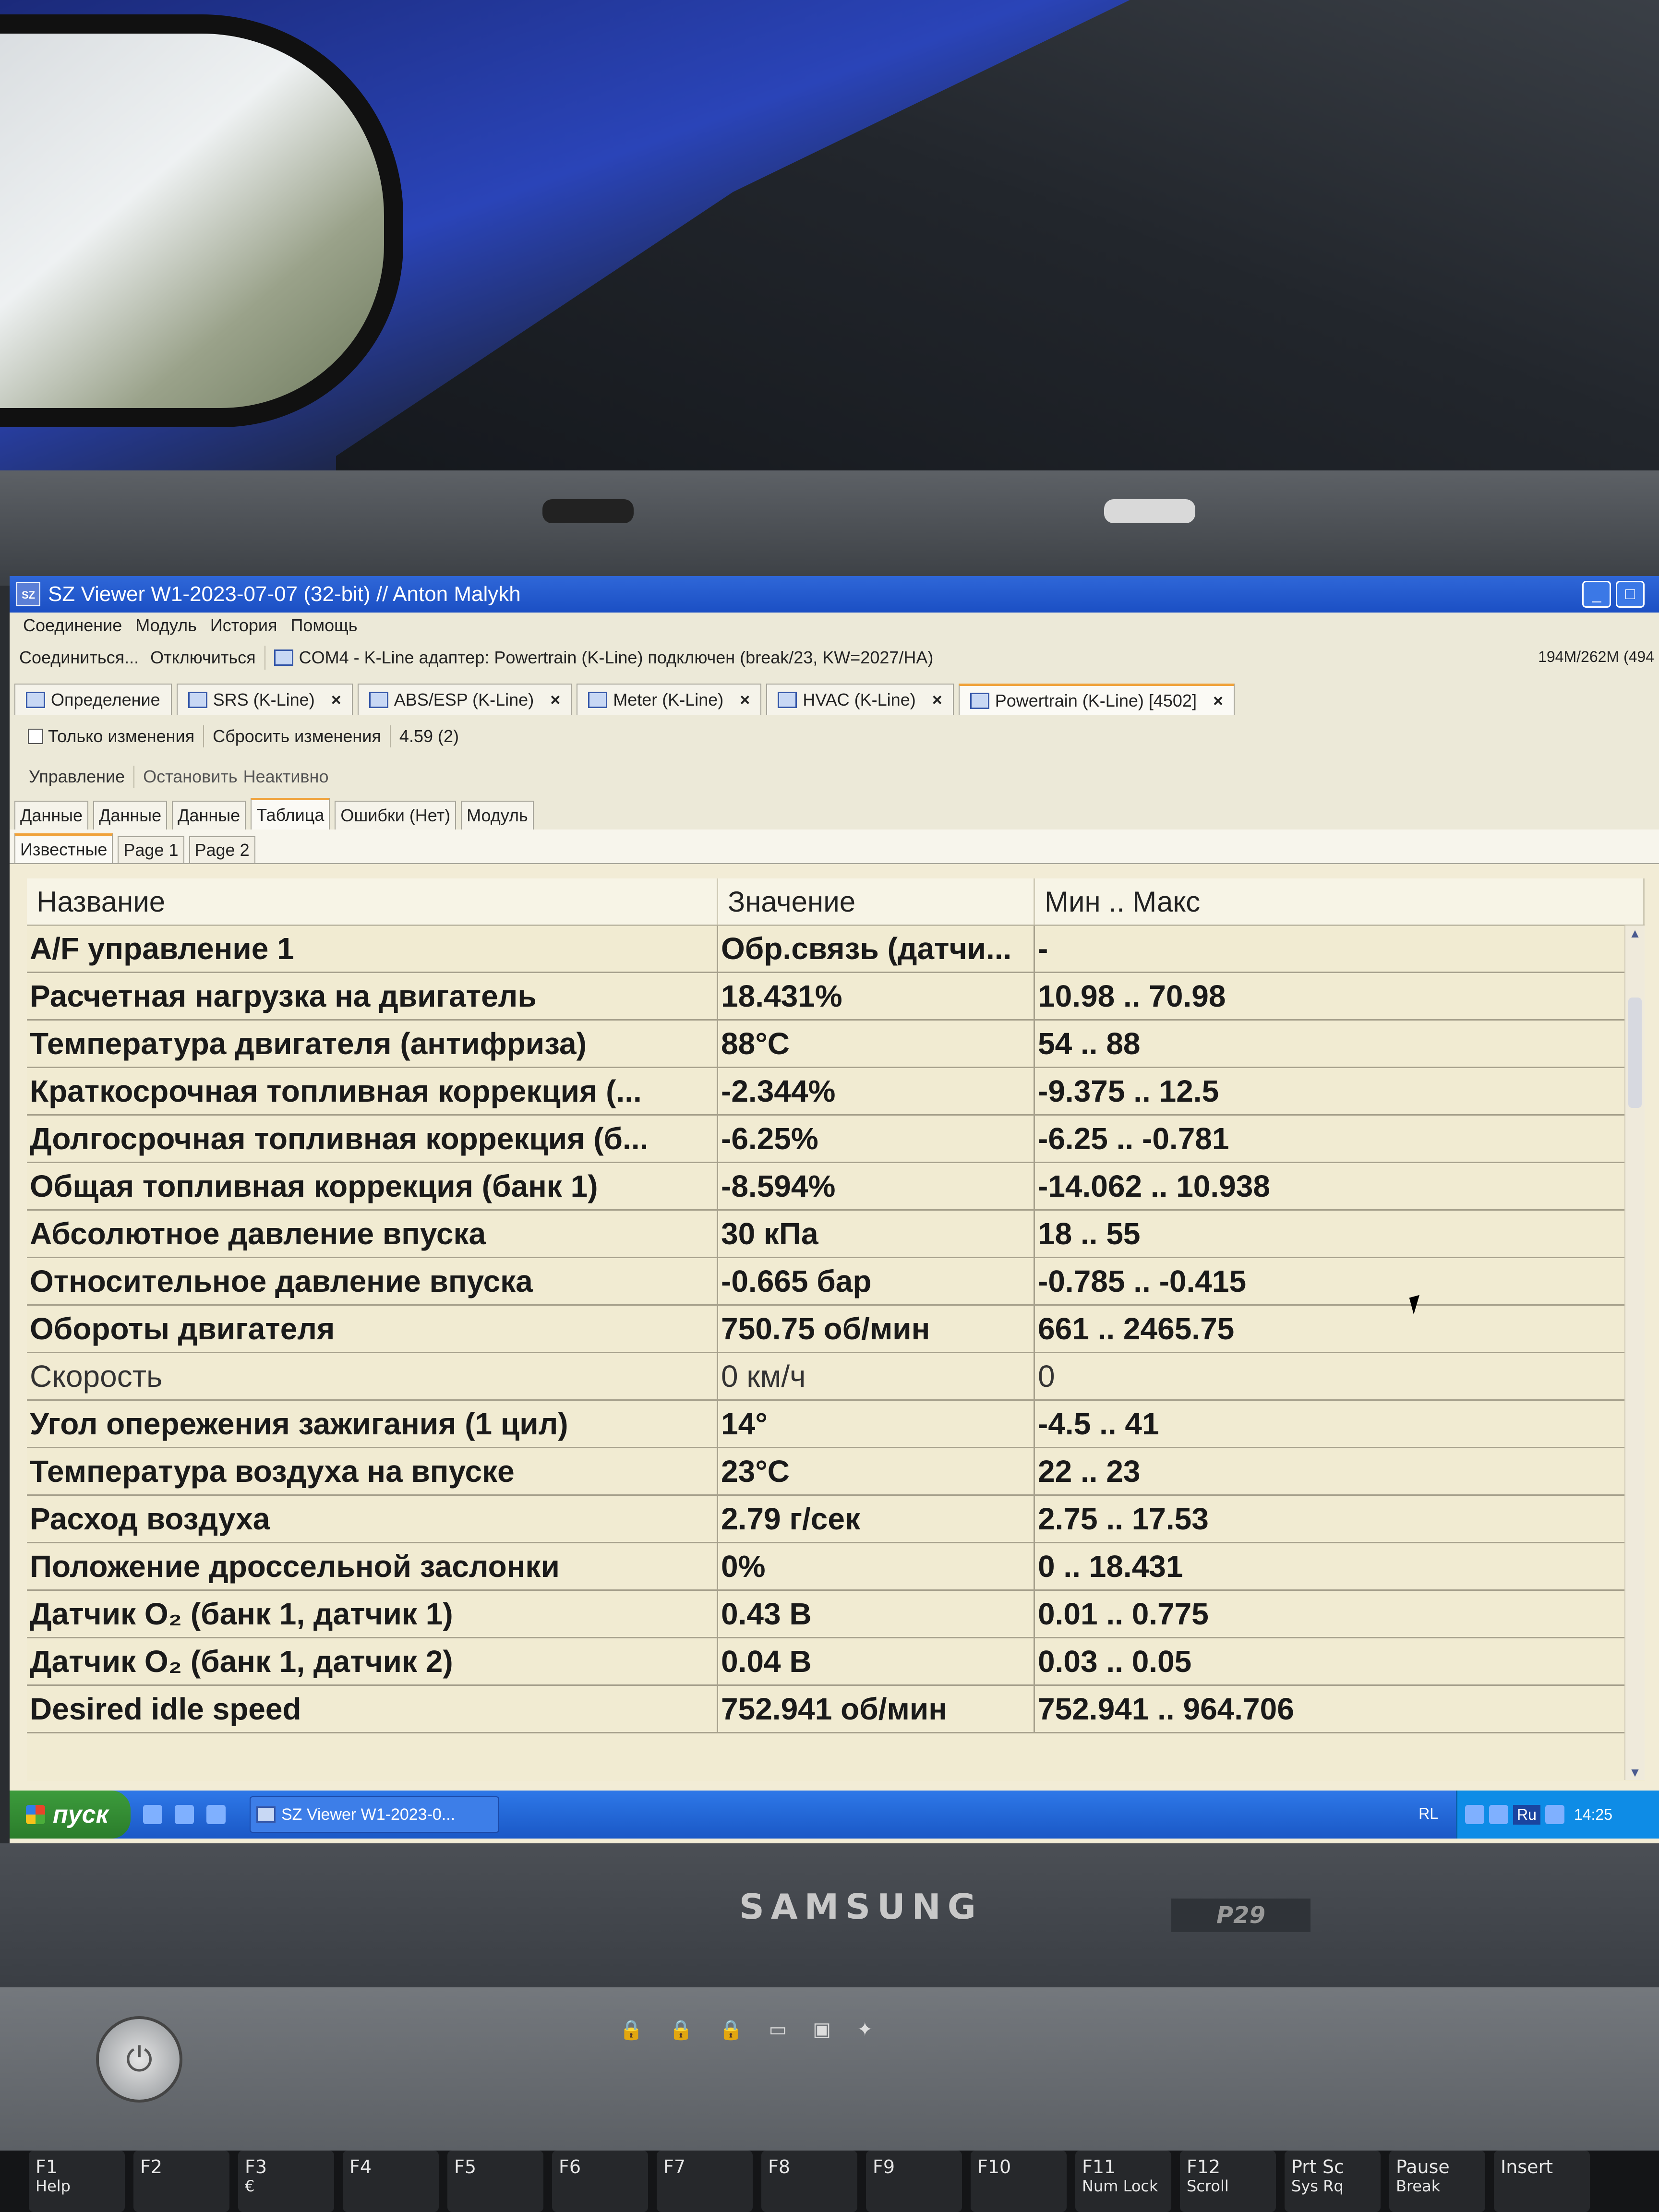  What do you see at coordinates (1019, 2181) in the screenshot?
I see `key: F10` at bounding box center [1019, 2181].